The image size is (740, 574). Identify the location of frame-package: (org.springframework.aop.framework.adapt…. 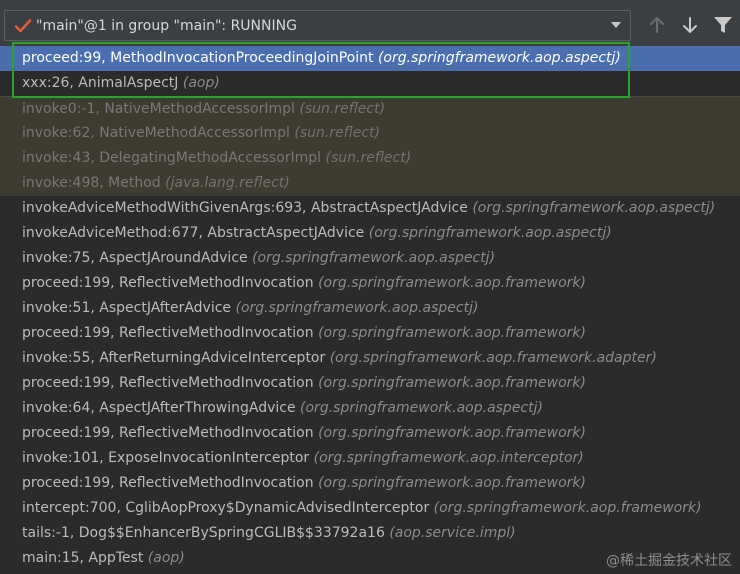
(493, 358).